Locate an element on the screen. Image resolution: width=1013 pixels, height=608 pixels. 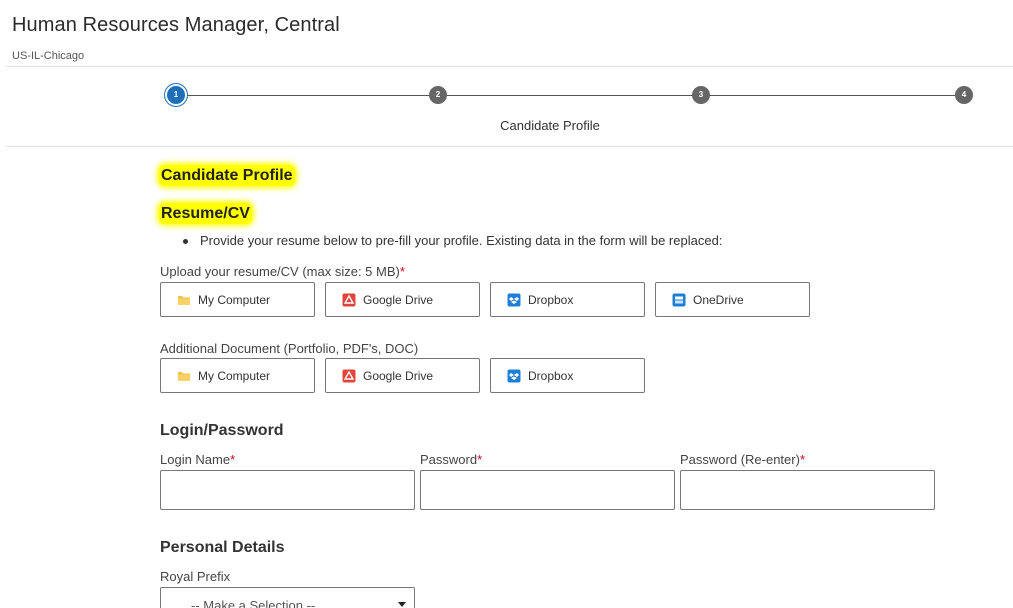
upload-resume-label: Upload your resume/CV (max size: 5 MB)* is located at coordinates (282, 271).